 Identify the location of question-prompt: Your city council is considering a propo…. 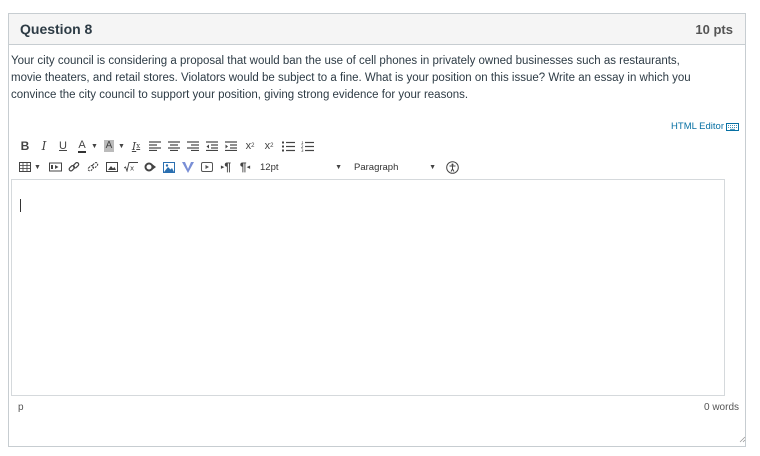
(351, 78).